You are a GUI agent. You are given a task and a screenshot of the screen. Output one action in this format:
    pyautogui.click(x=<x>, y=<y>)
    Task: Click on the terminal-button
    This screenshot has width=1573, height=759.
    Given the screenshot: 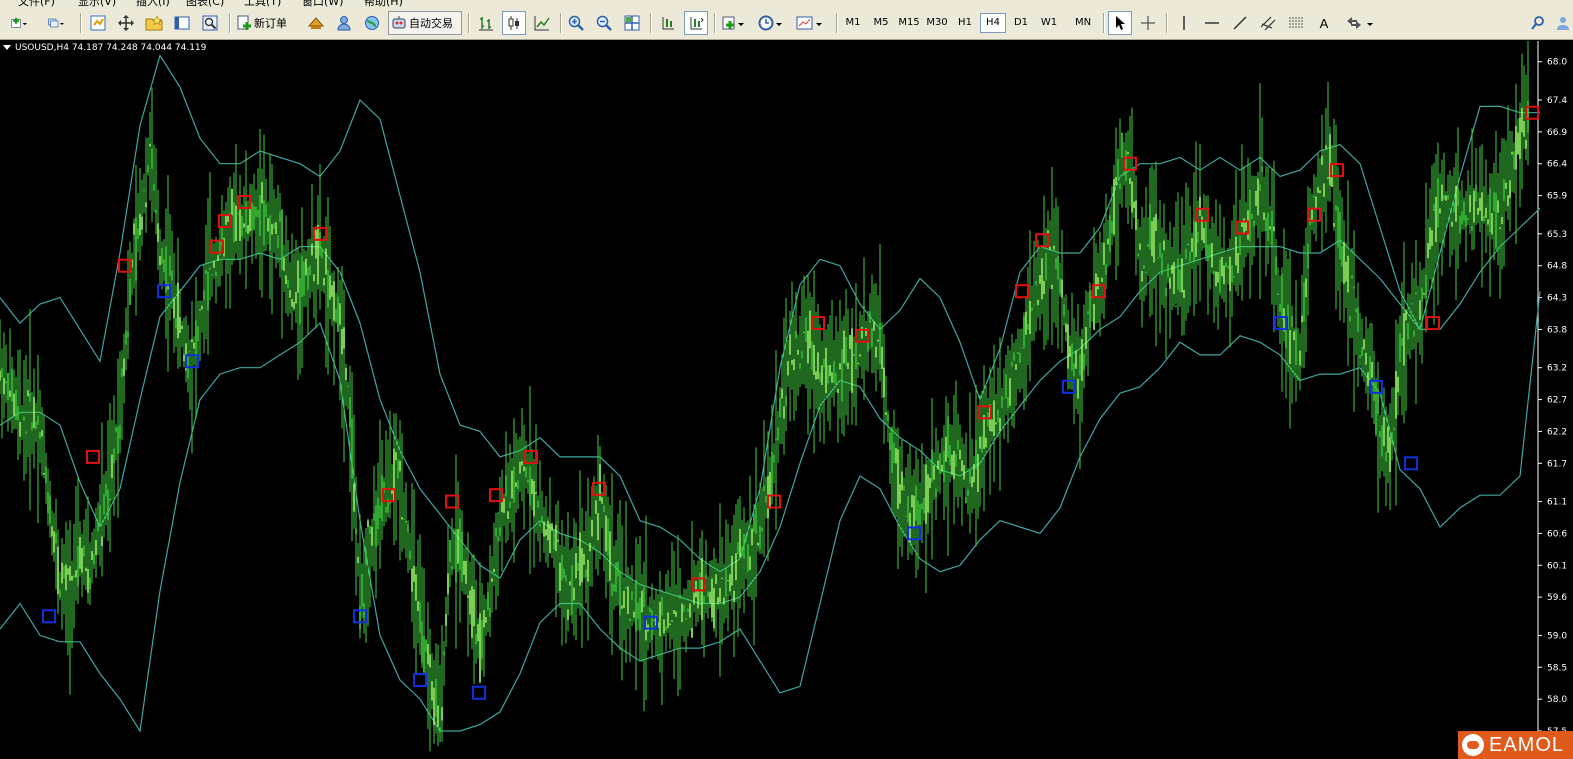 What is the action you would take?
    pyautogui.click(x=182, y=23)
    